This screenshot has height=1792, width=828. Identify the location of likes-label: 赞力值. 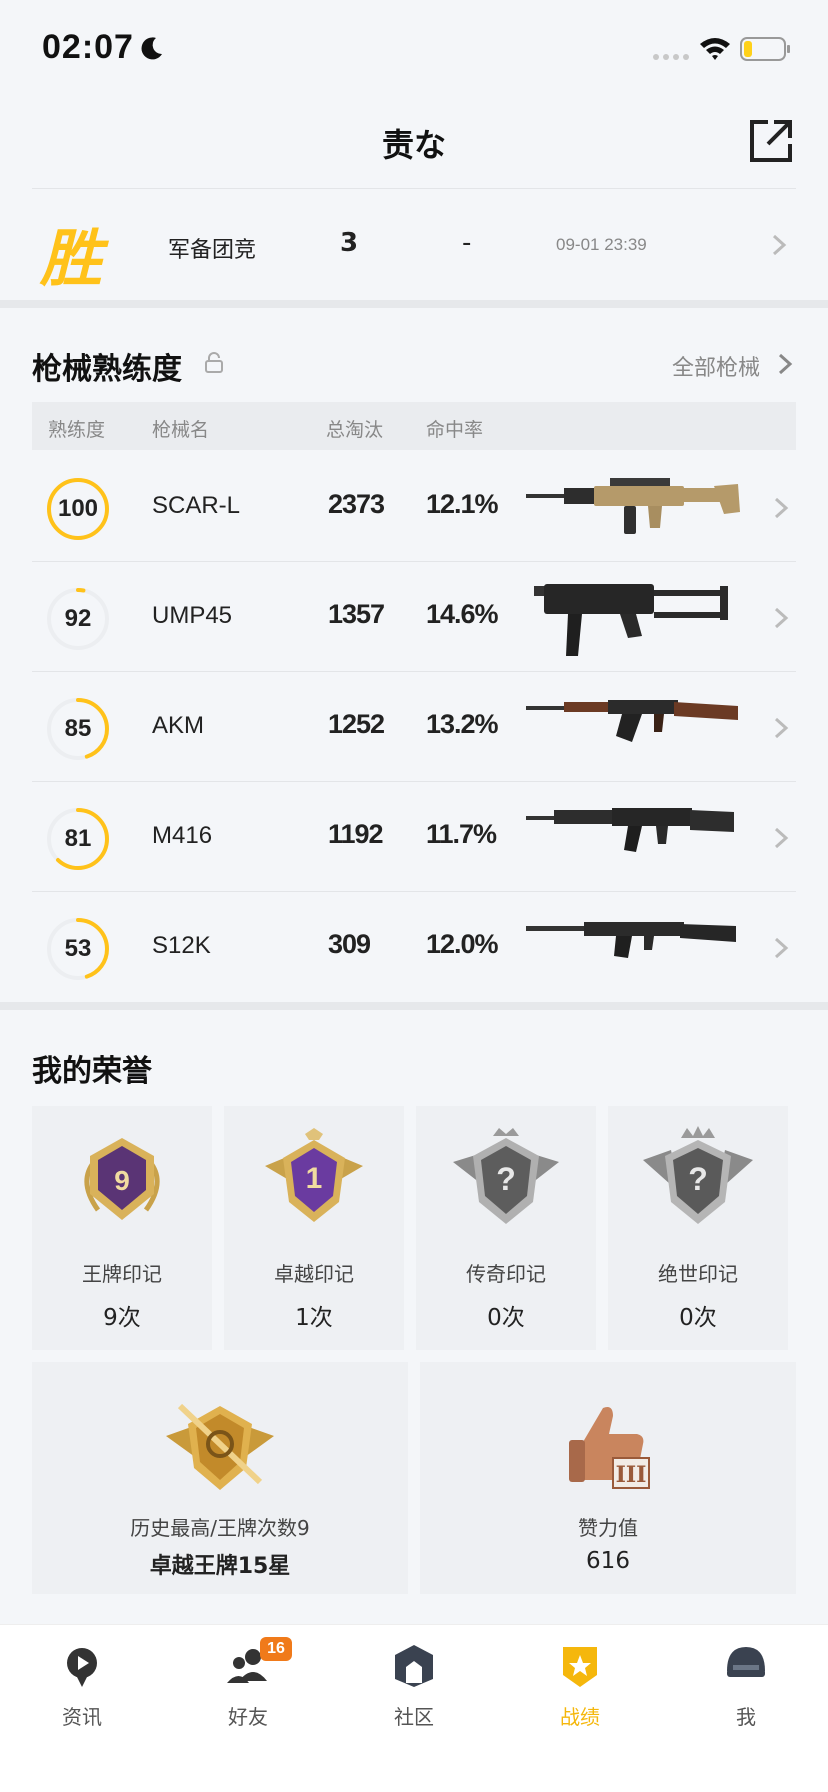
(608, 1528).